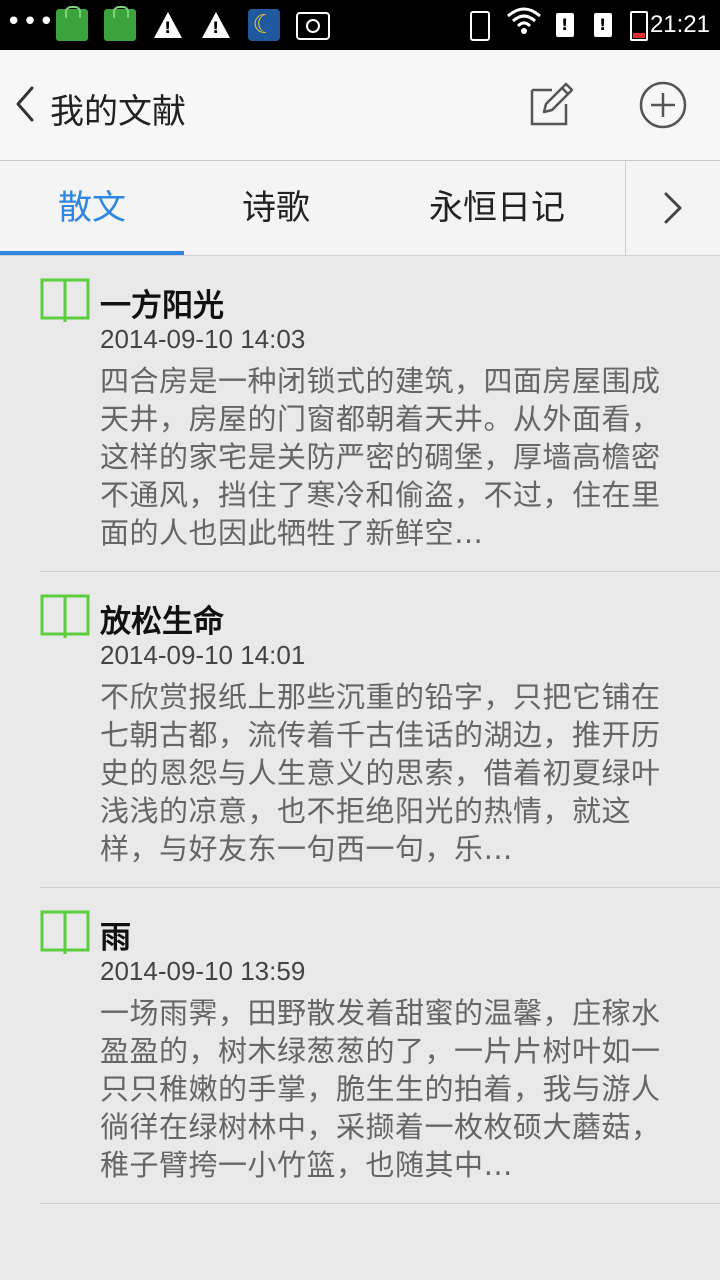 Image resolution: width=720 pixels, height=1280 pixels. I want to click on plus-circle-icon, so click(663, 105).